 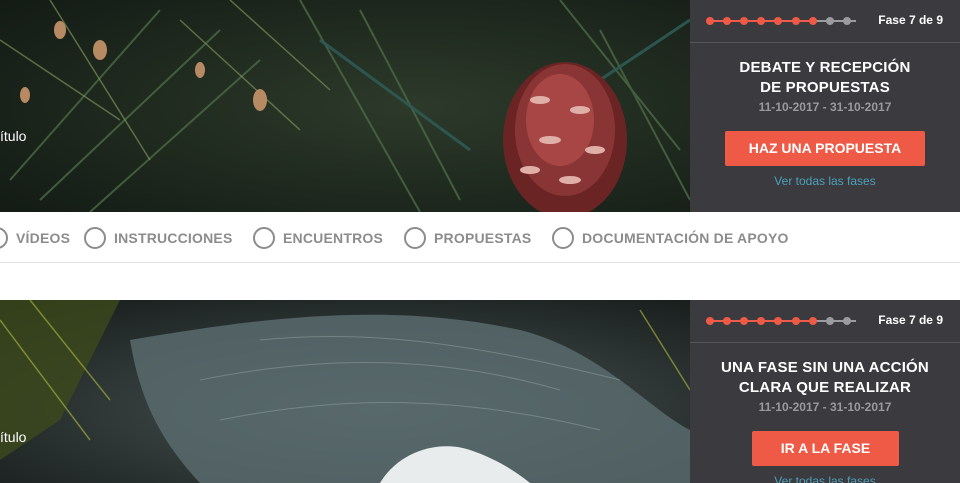 I want to click on tab-instrucciones: INSTRUCCIONES, so click(x=158, y=238).